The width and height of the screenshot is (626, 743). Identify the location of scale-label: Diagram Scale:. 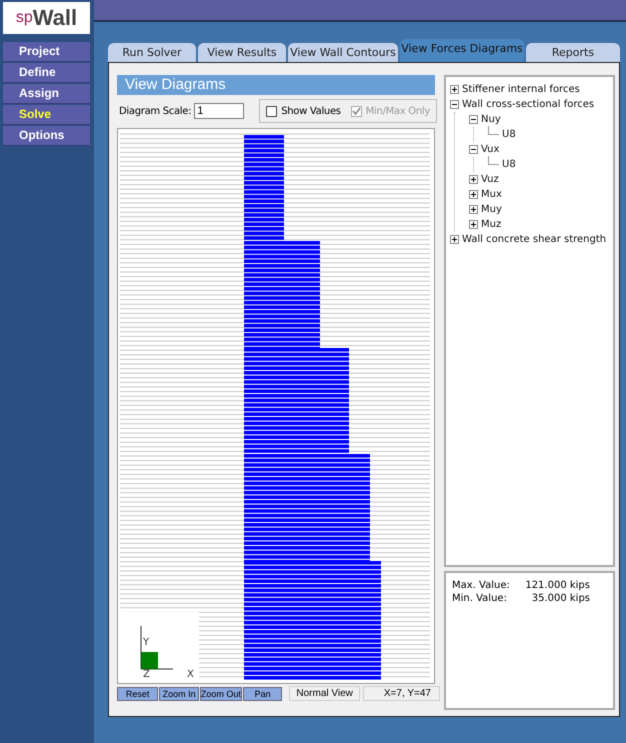
(155, 111).